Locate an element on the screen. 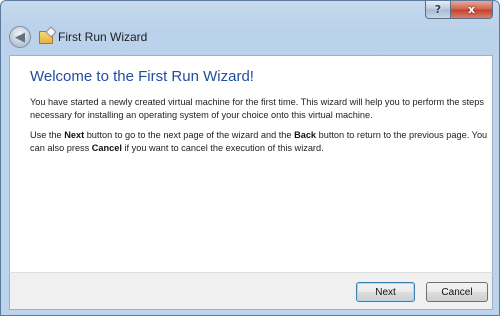 The image size is (500, 316). close-button: x is located at coordinates (472, 10).